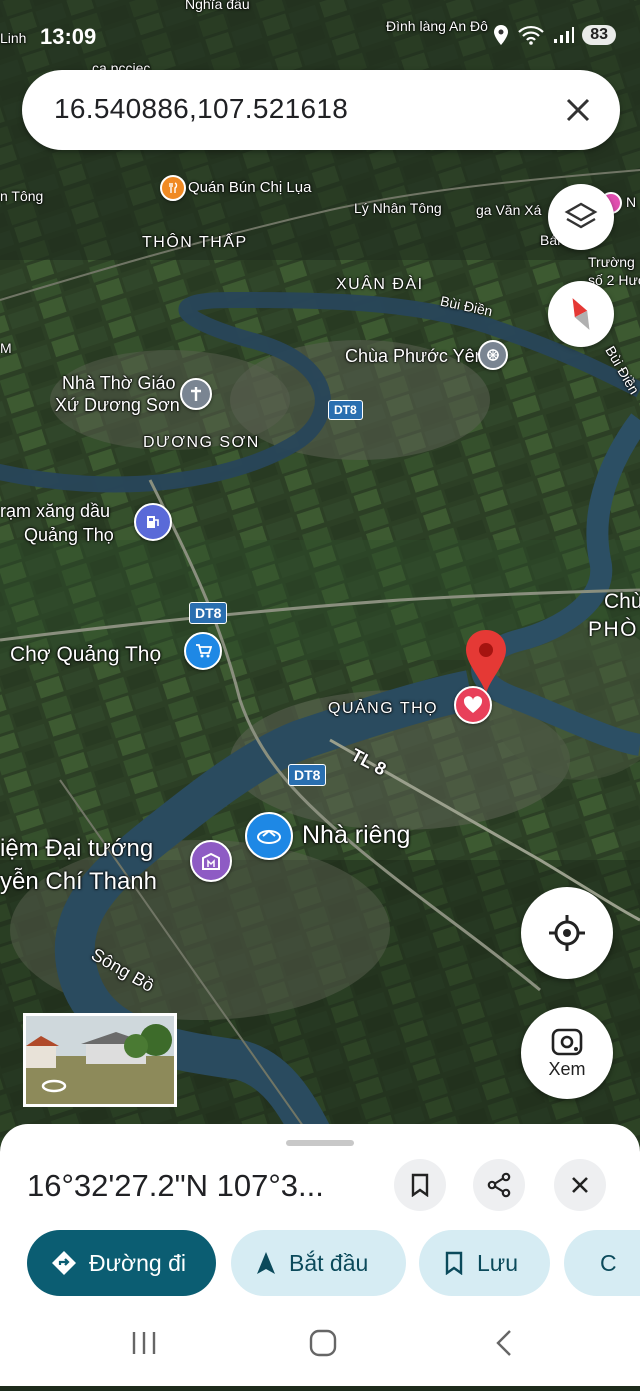 This screenshot has width=640, height=1391. I want to click on start-button: Bắt đầu, so click(318, 1263).